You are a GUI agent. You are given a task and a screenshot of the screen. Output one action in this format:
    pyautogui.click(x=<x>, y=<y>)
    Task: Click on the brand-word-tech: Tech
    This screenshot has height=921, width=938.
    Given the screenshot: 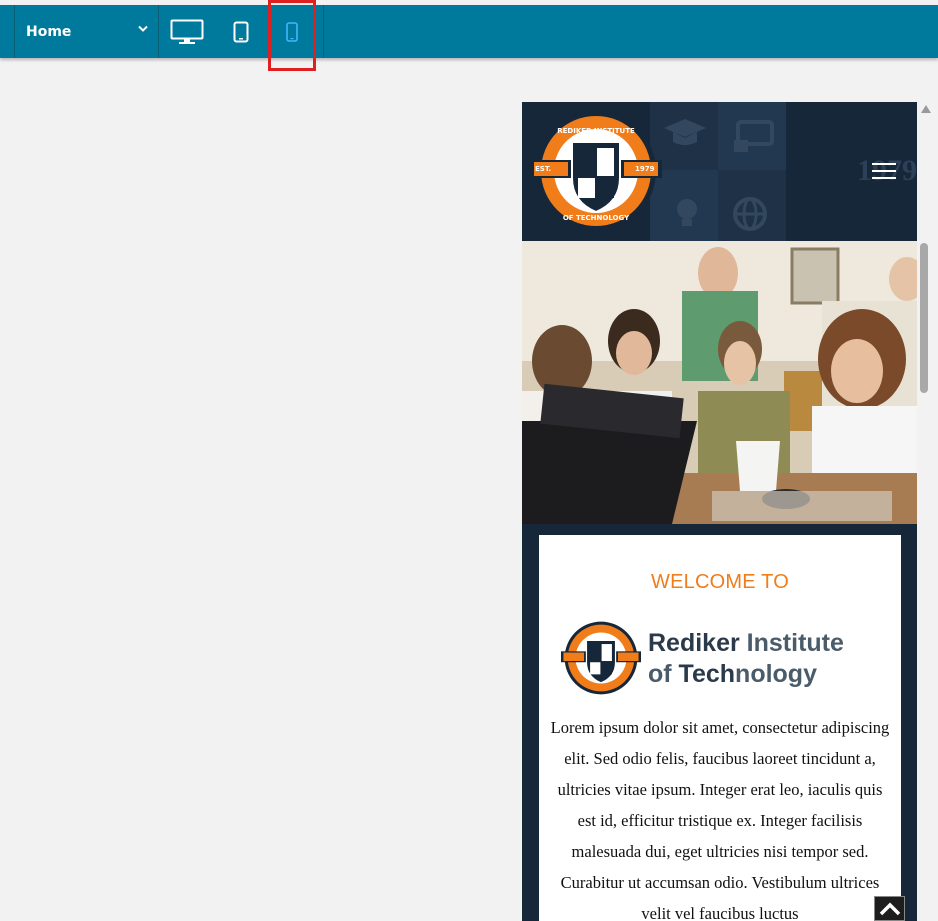 What is the action you would take?
    pyautogui.click(x=707, y=674)
    